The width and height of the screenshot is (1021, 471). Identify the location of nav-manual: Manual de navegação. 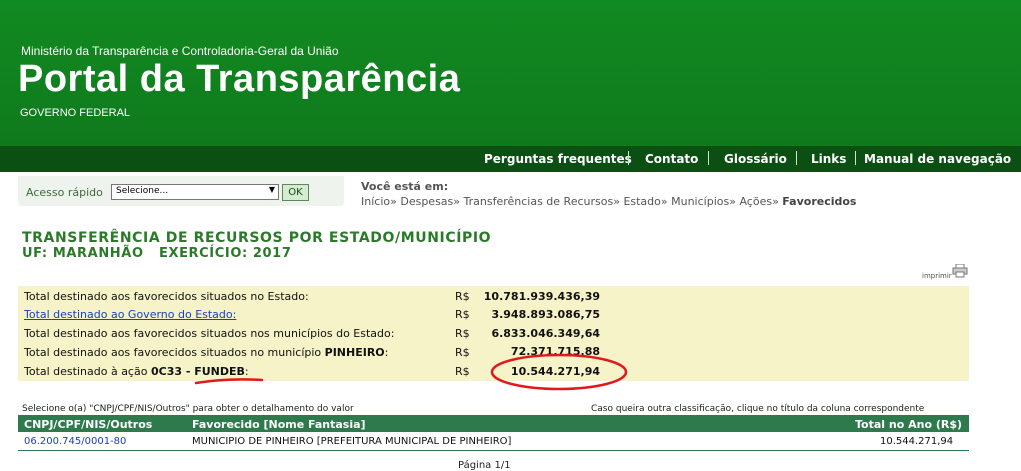
(937, 159).